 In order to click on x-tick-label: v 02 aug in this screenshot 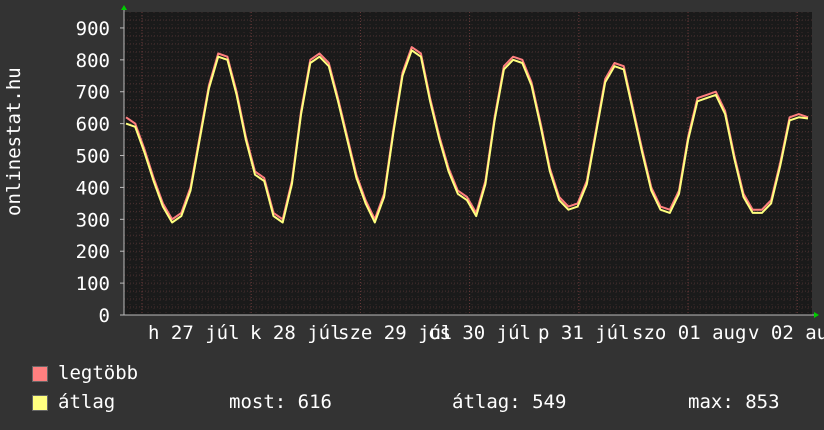, I will do `click(786, 333)`.